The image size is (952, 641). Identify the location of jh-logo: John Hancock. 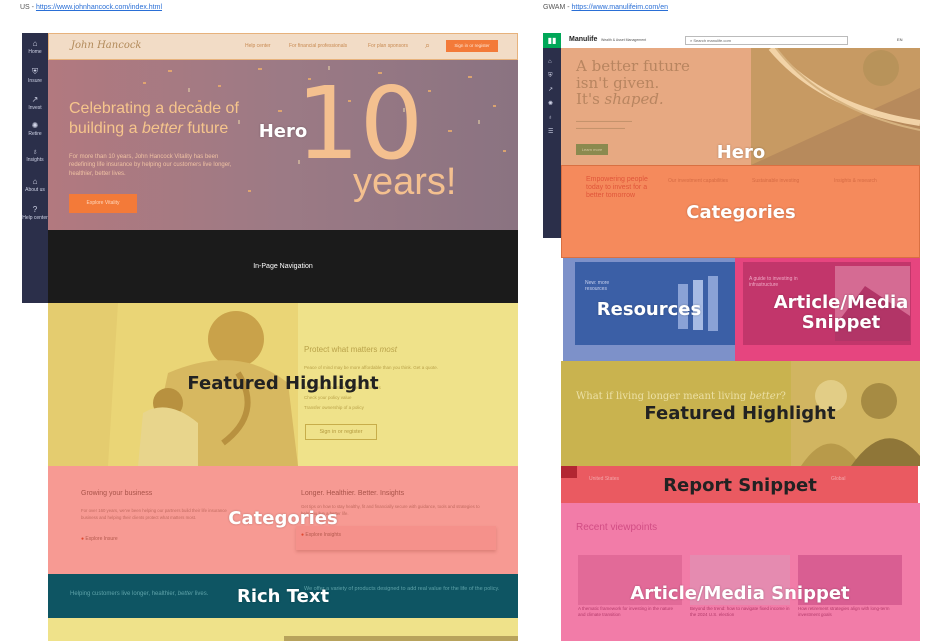
(106, 45).